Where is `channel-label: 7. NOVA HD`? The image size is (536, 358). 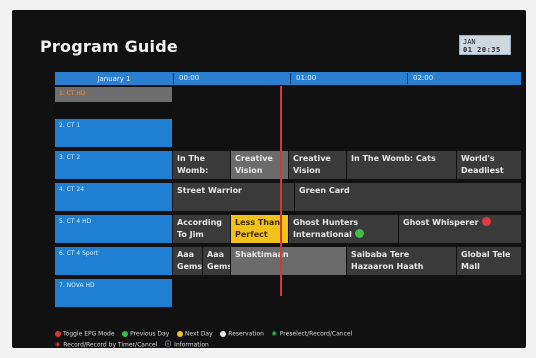 channel-label: 7. NOVA HD is located at coordinates (77, 285).